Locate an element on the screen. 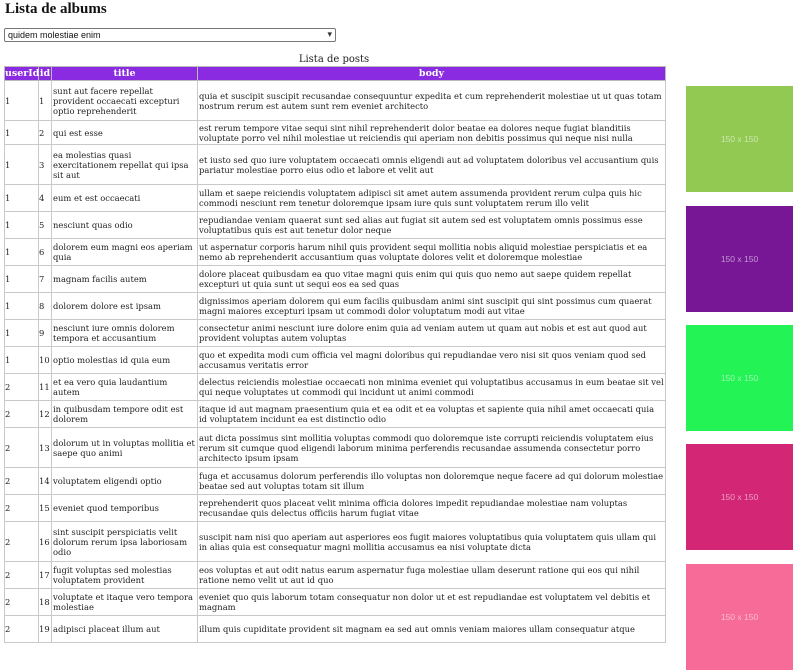 This screenshot has width=805, height=670. cell-id: 5 is located at coordinates (45, 225).